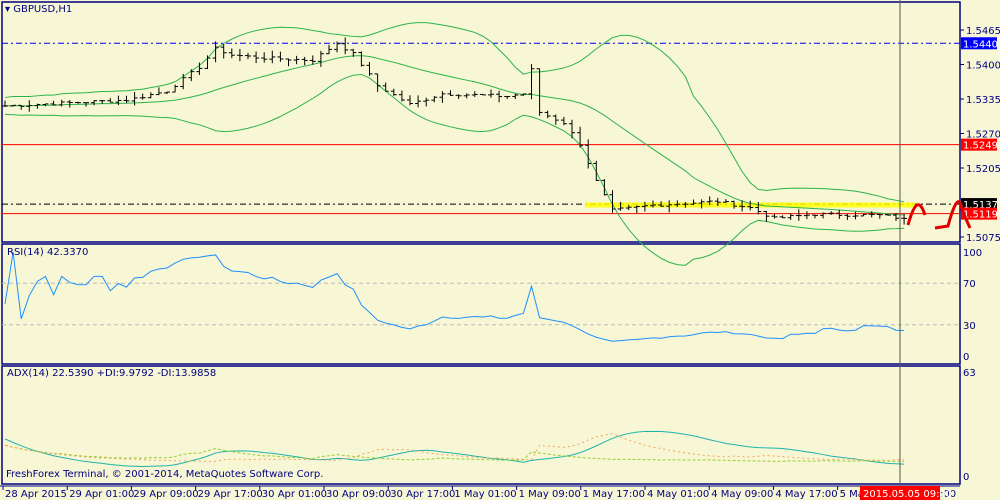 This screenshot has height=500, width=1000. What do you see at coordinates (969, 284) in the screenshot?
I see `rsi-tick-label: 70` at bounding box center [969, 284].